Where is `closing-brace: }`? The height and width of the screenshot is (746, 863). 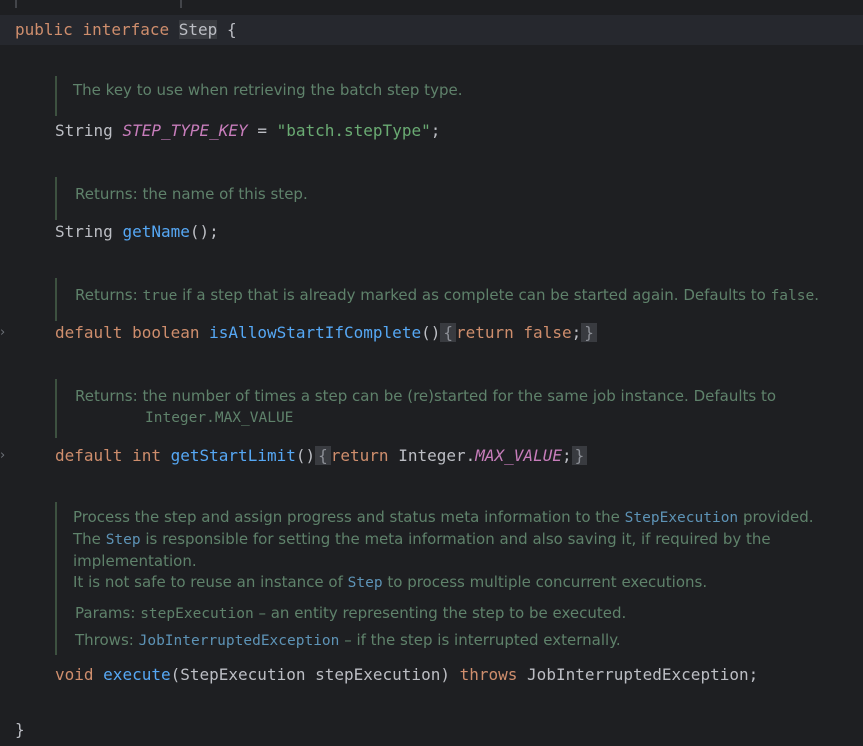
closing-brace: } is located at coordinates (20, 730).